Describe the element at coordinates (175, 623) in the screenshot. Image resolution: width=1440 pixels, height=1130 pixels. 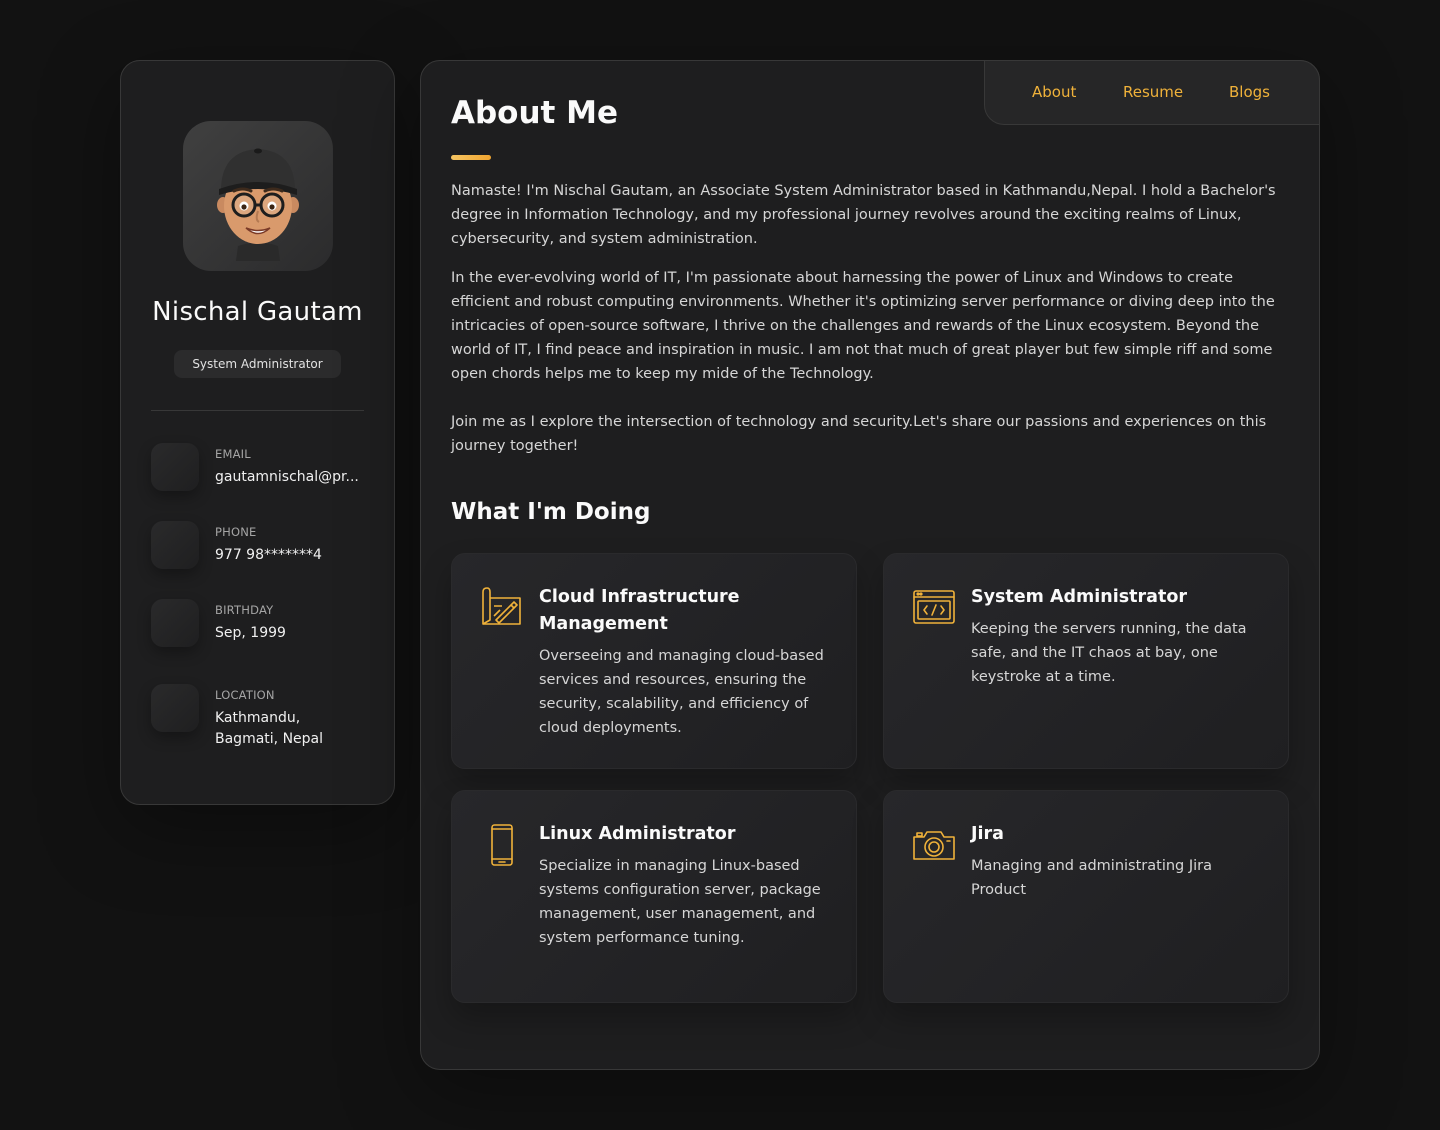
I see `calendar-icon` at that location.